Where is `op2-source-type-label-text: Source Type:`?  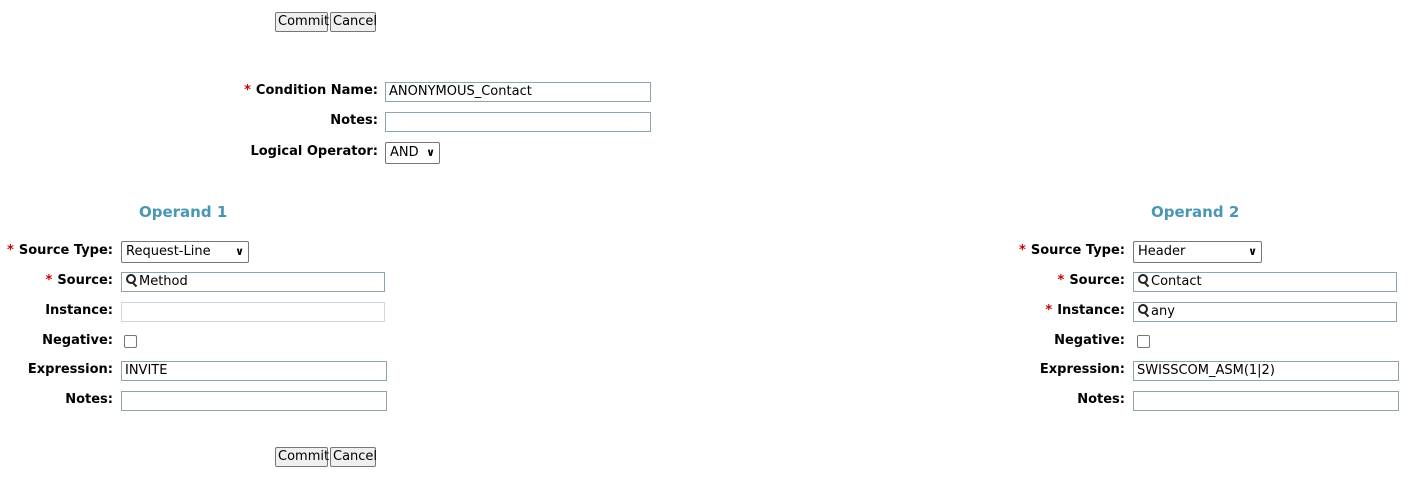 op2-source-type-label-text: Source Type: is located at coordinates (1077, 250).